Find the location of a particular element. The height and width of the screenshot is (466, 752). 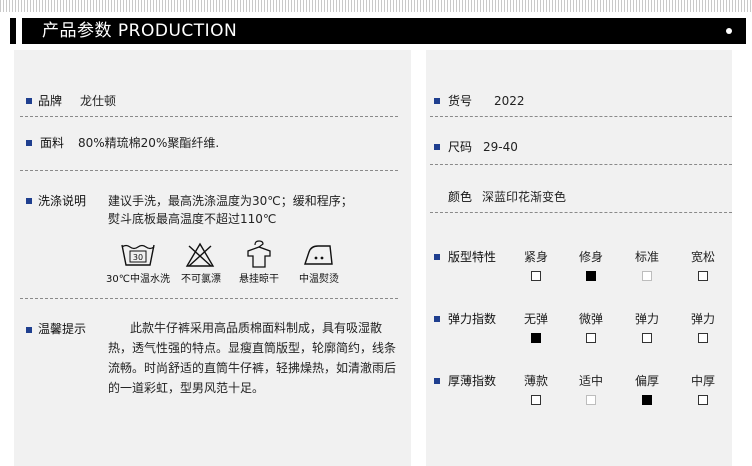

brand-value: 龙仕顿 is located at coordinates (98, 101).